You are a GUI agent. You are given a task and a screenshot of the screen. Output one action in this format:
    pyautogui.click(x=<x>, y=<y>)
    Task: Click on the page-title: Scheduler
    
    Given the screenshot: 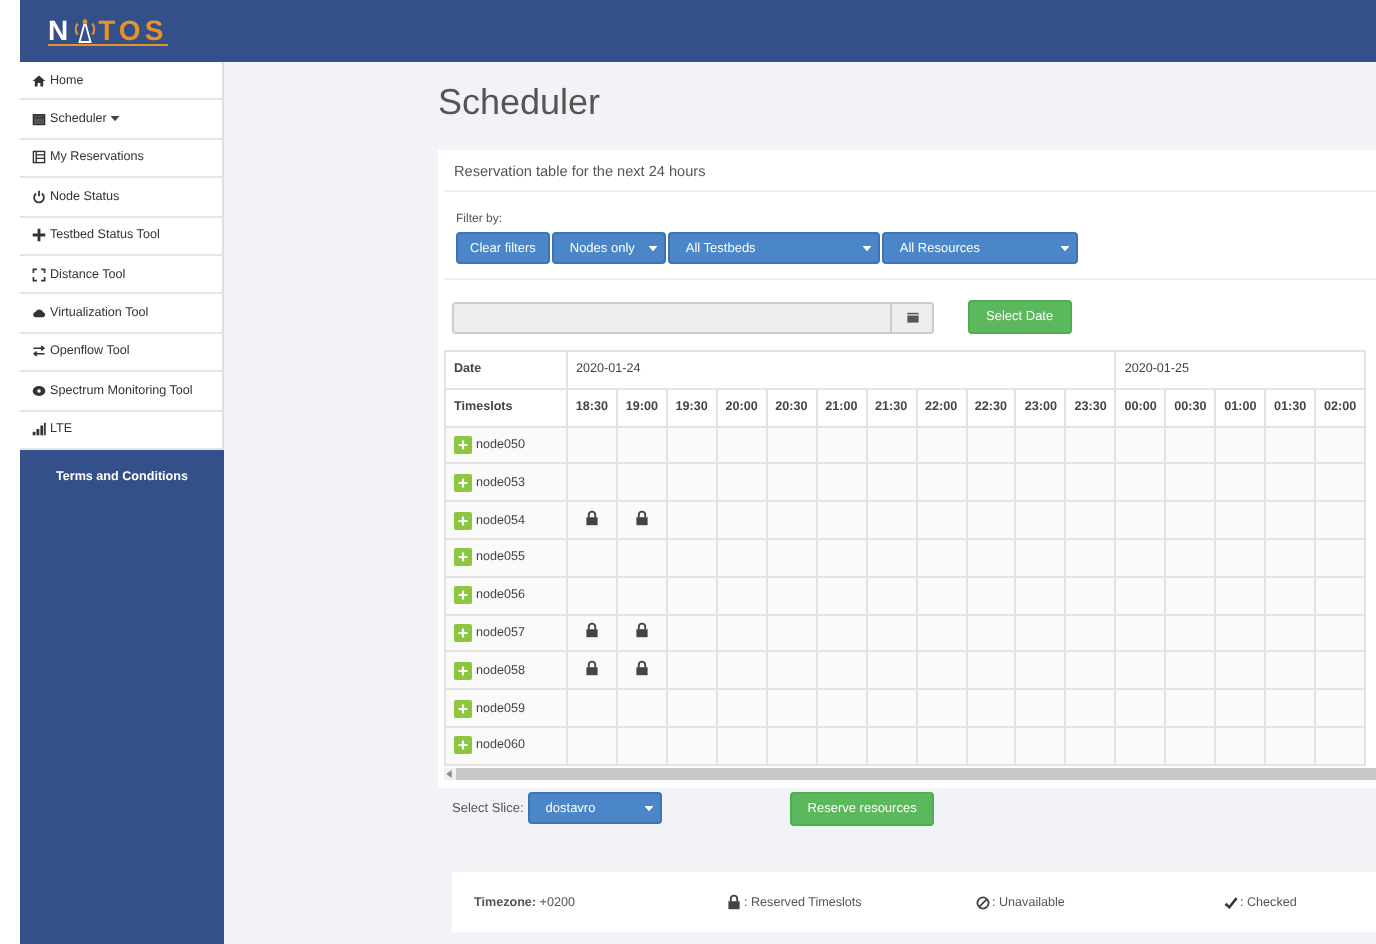 What is the action you would take?
    pyautogui.click(x=520, y=103)
    